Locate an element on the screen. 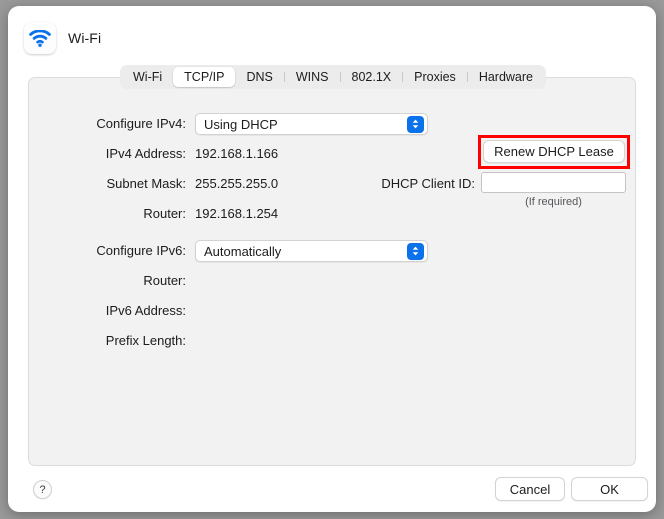 This screenshot has height=519, width=664. renew-dhcp-lease-button: Renew DHCP Lease is located at coordinates (554, 151).